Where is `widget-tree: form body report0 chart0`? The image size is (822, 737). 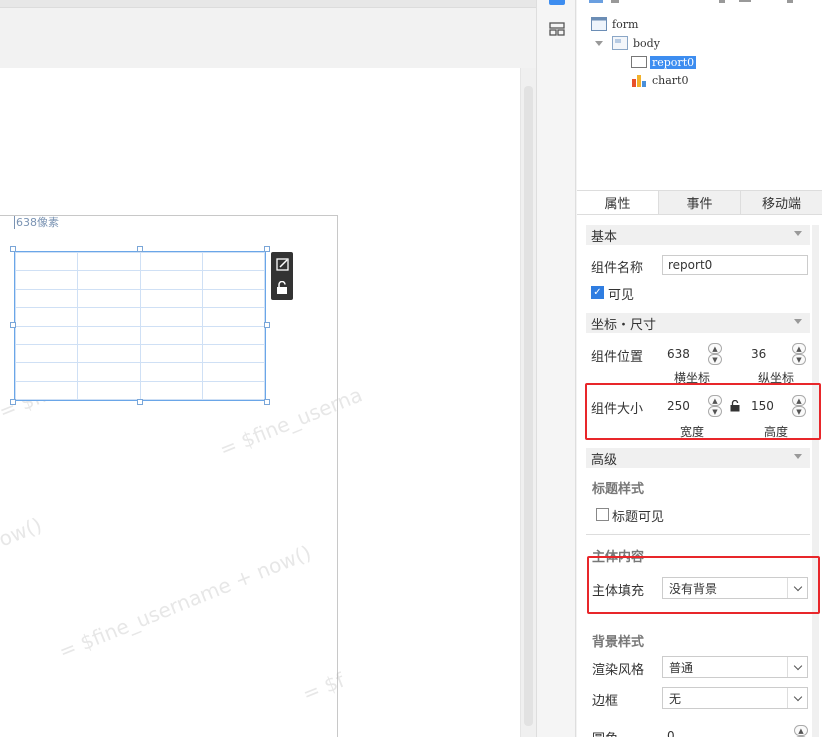
widget-tree: form body report0 chart0 is located at coordinates (699, 95).